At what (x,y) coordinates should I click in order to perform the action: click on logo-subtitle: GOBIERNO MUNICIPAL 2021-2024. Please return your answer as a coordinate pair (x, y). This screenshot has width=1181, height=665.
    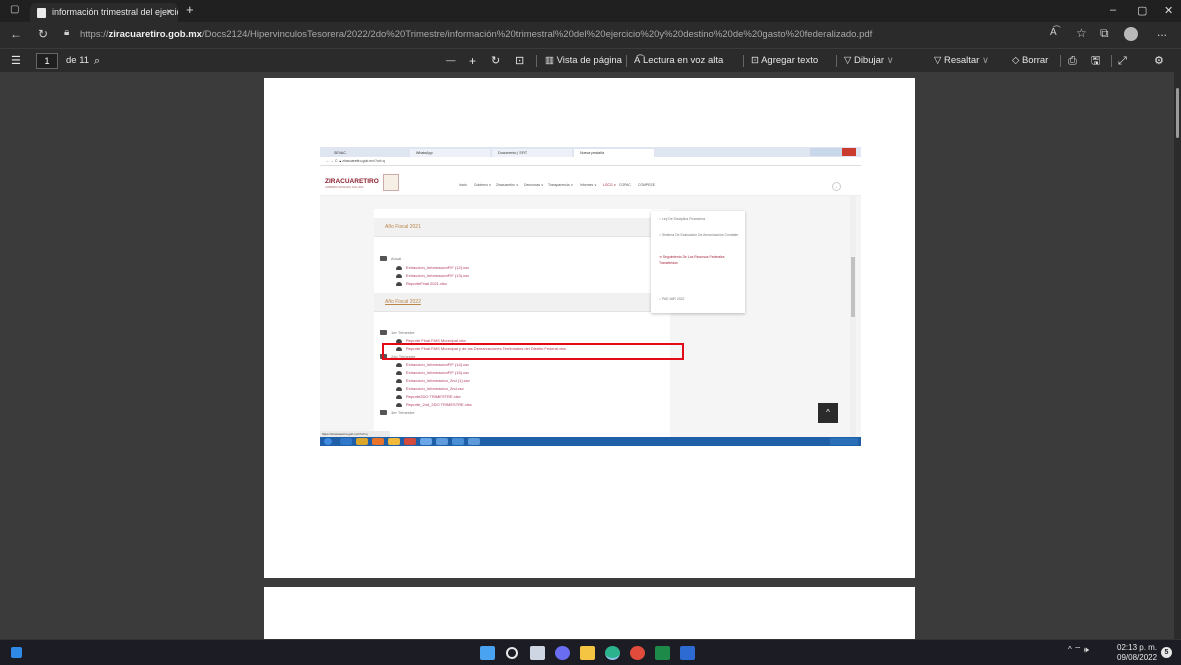
    Looking at the image, I should click on (344, 187).